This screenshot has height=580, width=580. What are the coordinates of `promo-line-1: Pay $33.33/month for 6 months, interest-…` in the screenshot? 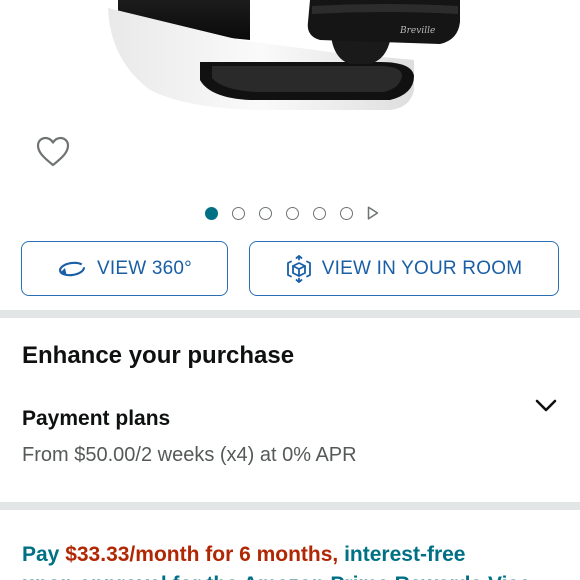 It's located at (301, 555).